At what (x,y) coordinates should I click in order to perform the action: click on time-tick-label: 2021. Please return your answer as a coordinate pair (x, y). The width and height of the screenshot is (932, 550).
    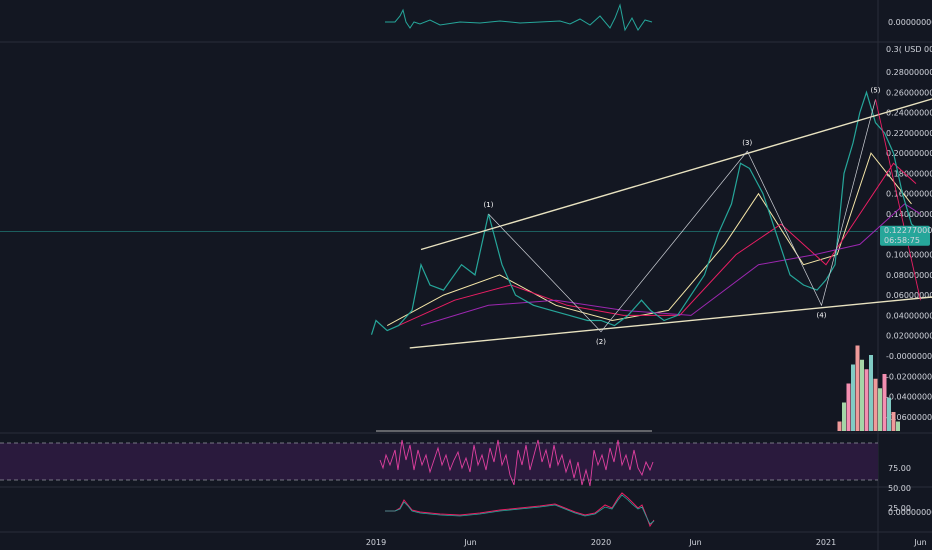
    Looking at the image, I should click on (826, 542).